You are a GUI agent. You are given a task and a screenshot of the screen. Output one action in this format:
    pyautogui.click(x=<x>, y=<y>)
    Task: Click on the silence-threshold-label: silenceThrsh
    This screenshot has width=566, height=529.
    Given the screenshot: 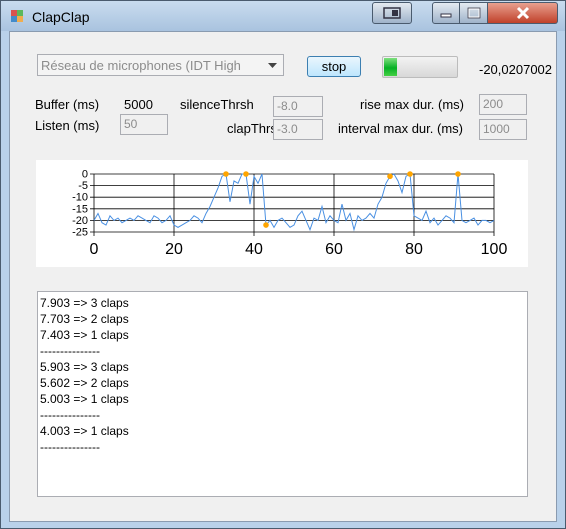 What is the action you would take?
    pyautogui.click(x=217, y=104)
    